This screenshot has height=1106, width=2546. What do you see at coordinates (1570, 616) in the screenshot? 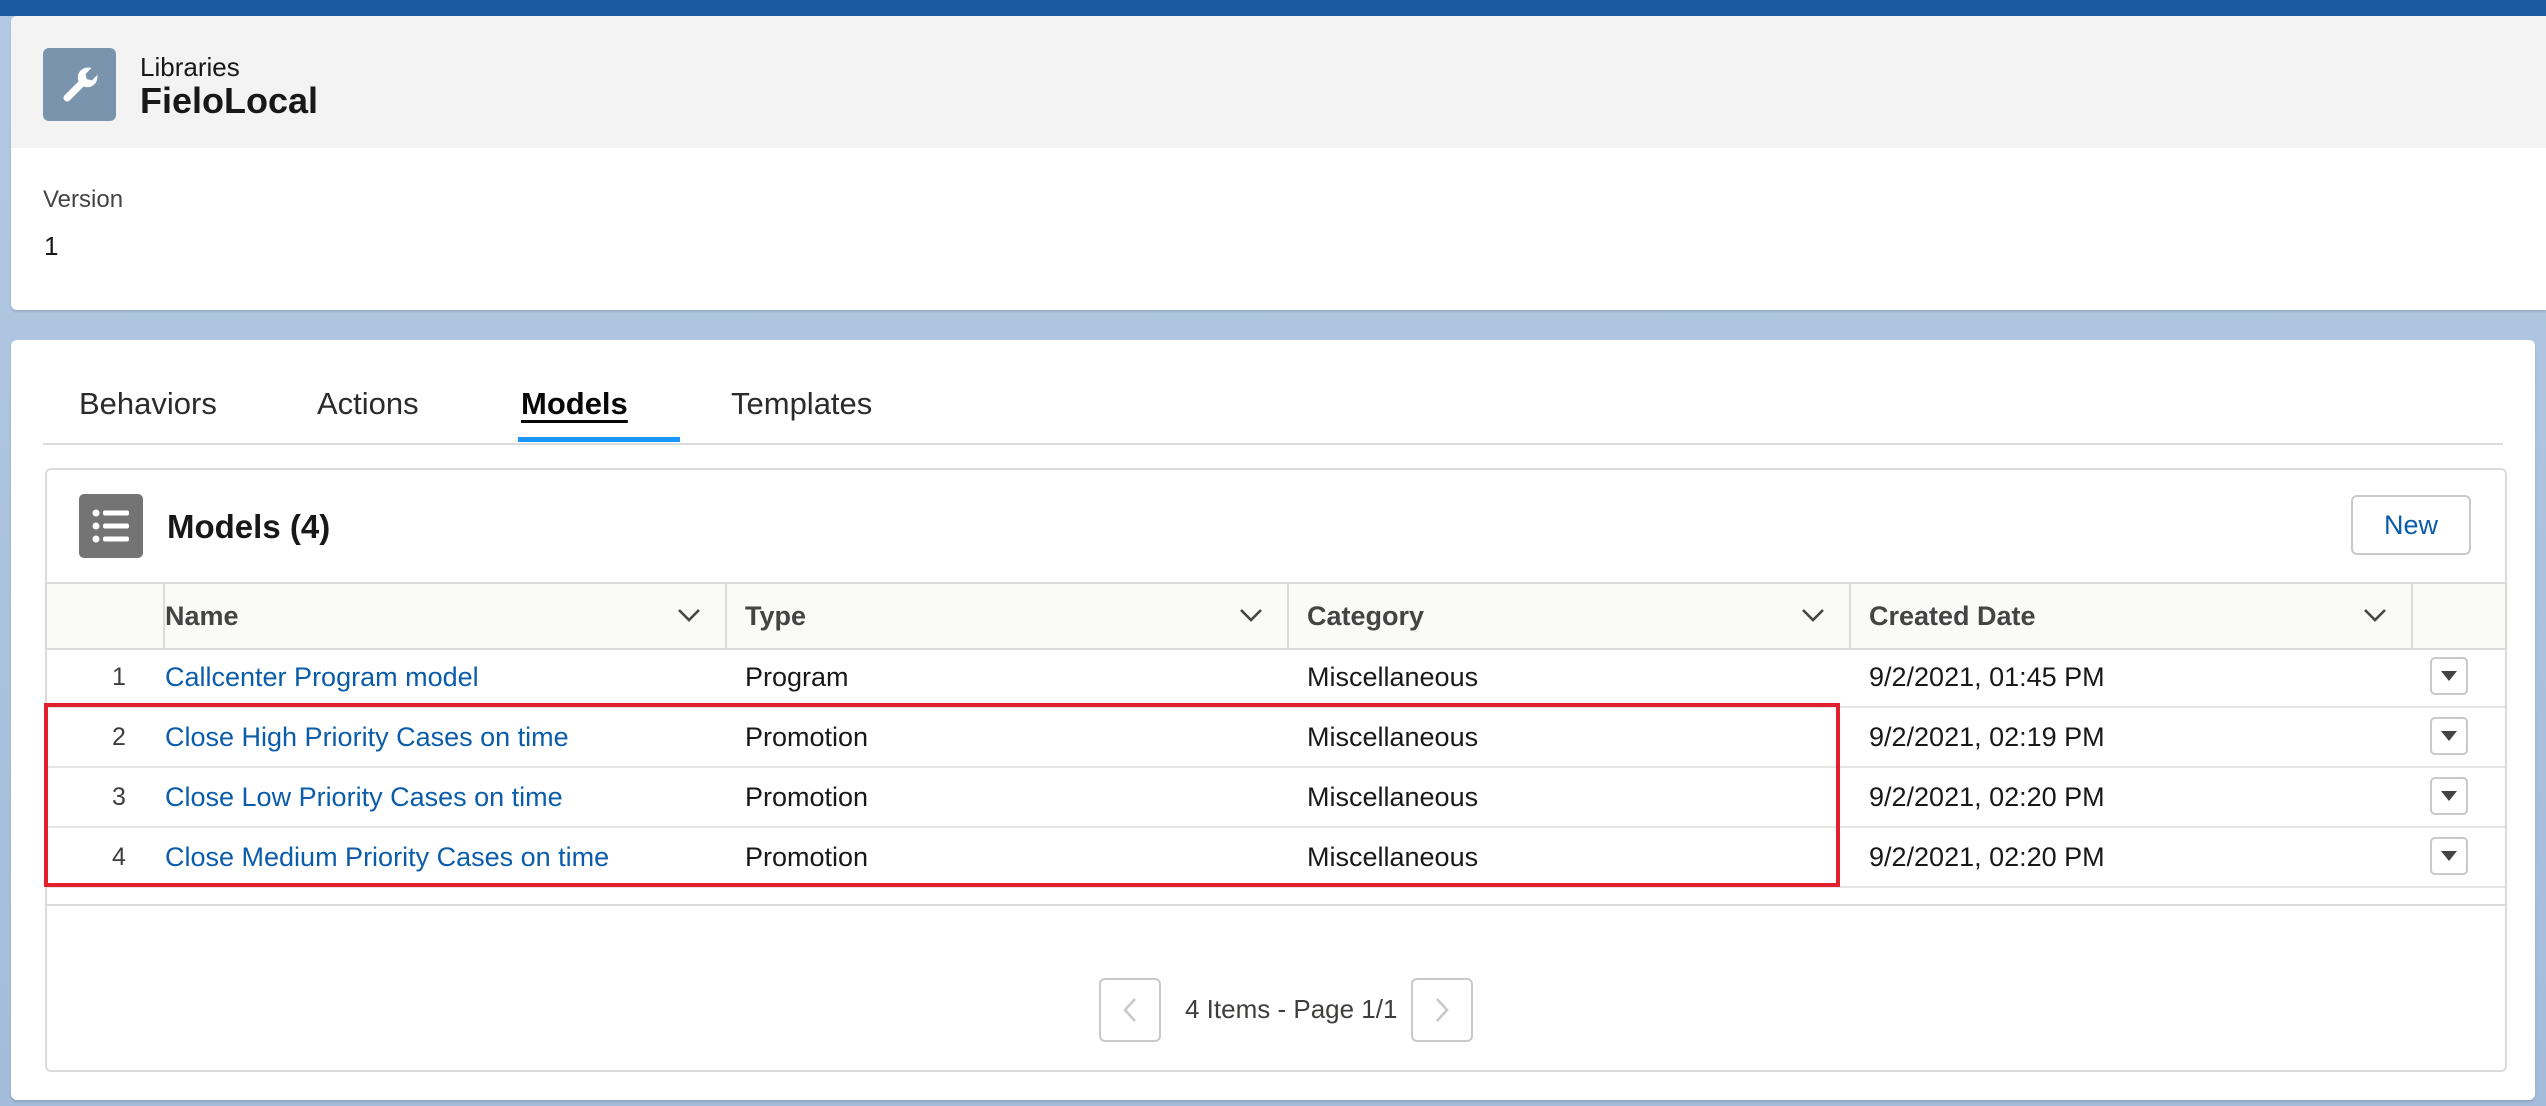
I see `column-header-category: Category` at bounding box center [1570, 616].